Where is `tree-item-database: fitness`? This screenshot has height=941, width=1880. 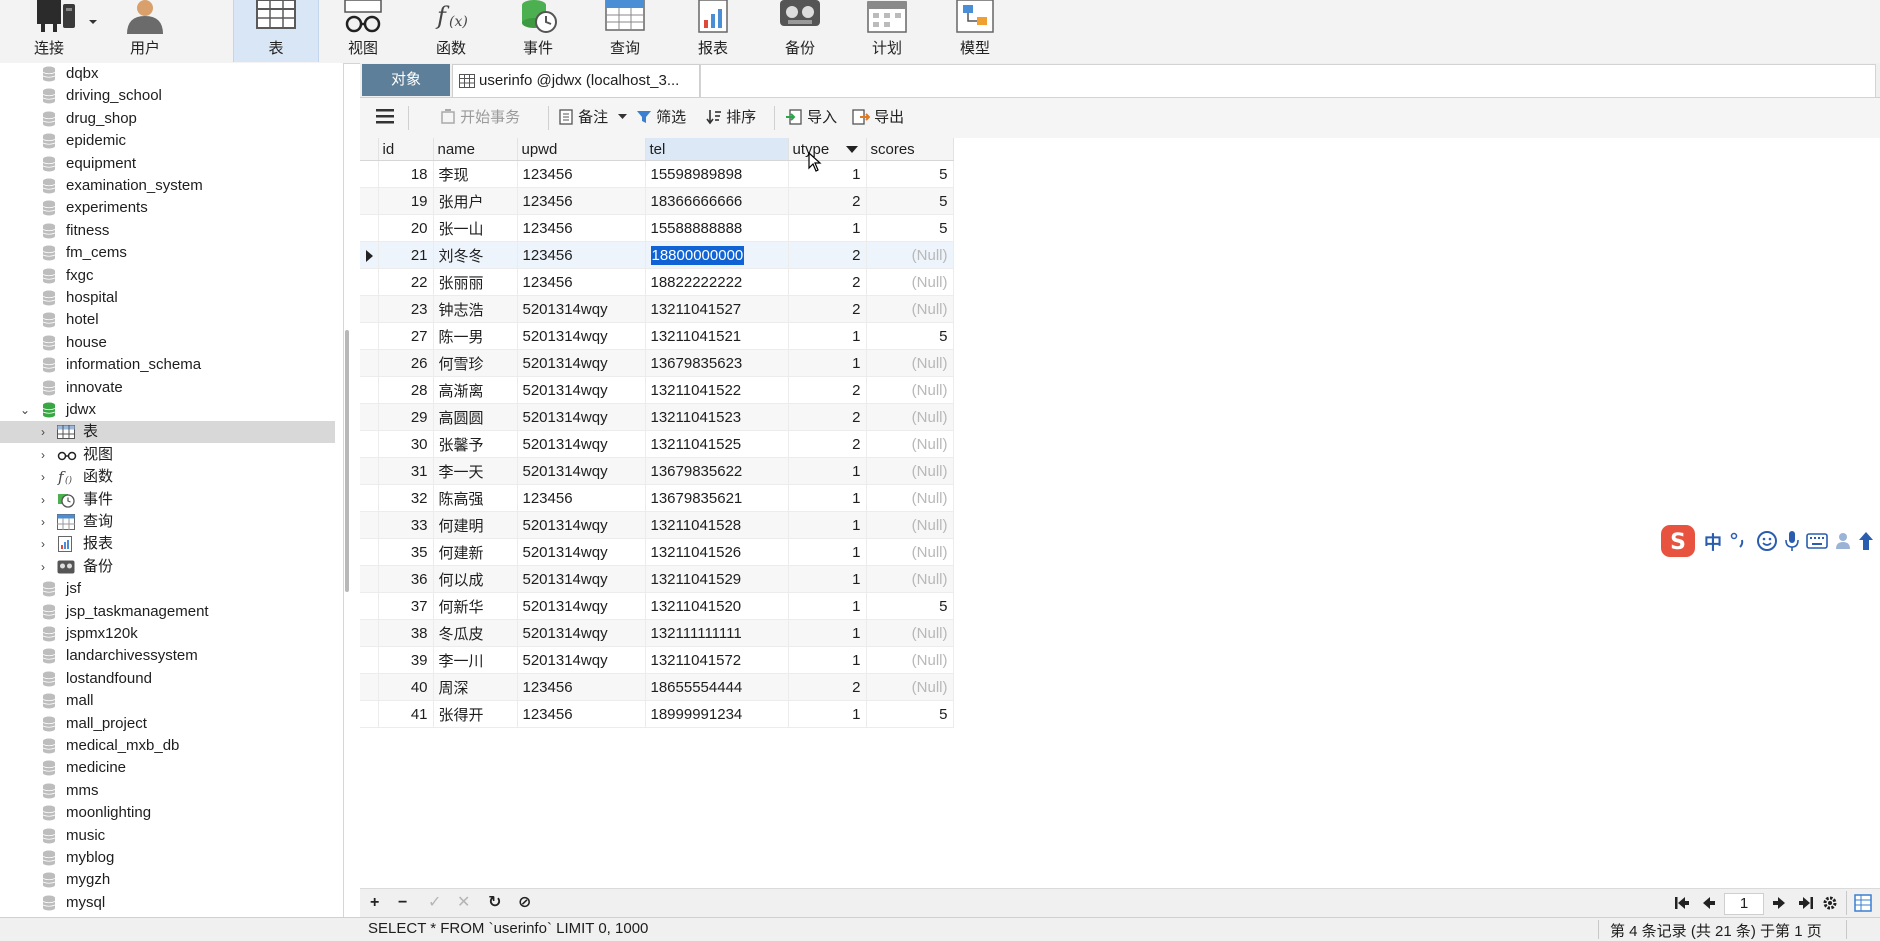
tree-item-database: fitness is located at coordinates (167, 231).